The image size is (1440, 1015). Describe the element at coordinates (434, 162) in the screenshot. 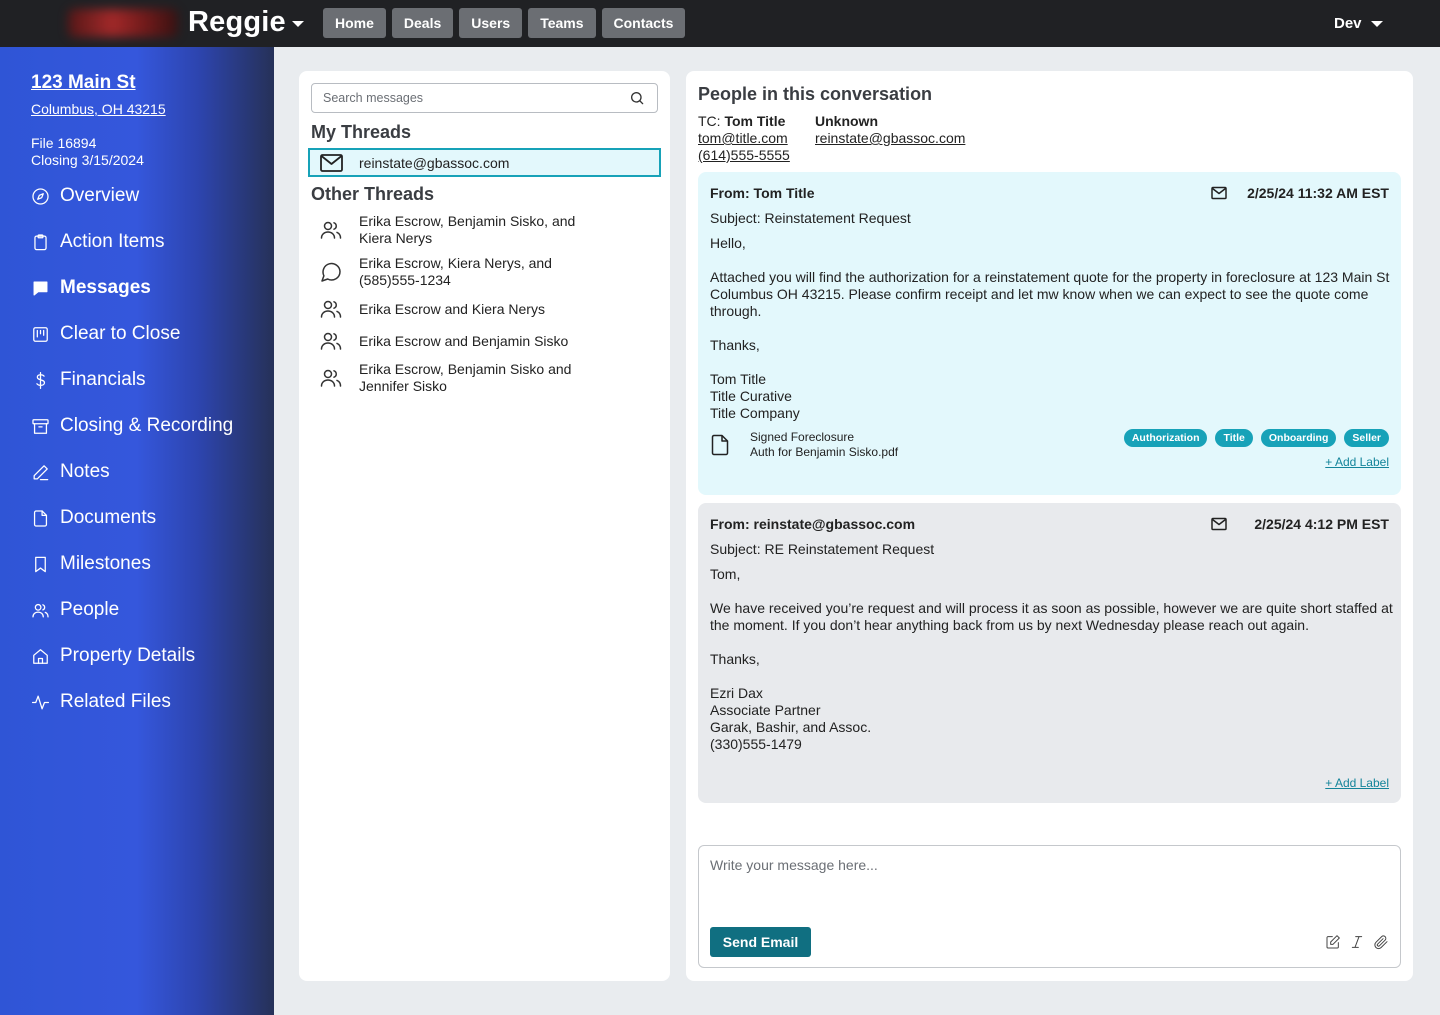

I see `thread-label: reinstate@gbassoc.com` at that location.